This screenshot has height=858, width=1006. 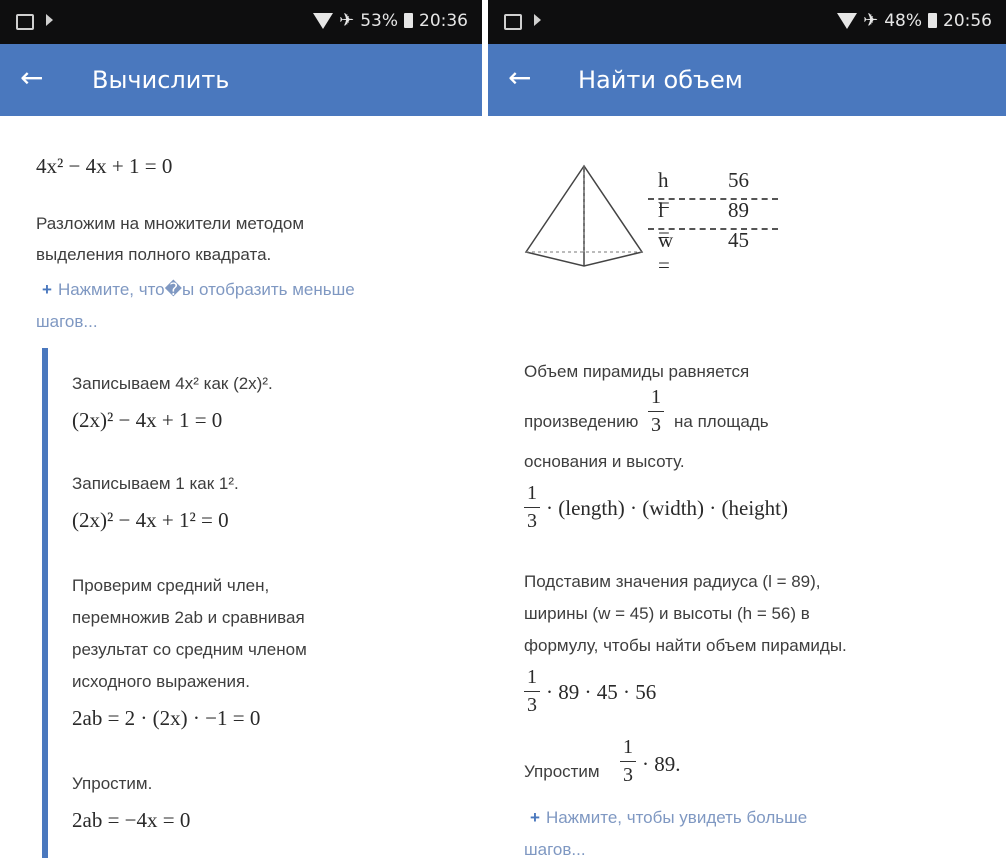 What do you see at coordinates (601, 692) in the screenshot?
I see `substituted-expression: · 89 · 45 · 56` at bounding box center [601, 692].